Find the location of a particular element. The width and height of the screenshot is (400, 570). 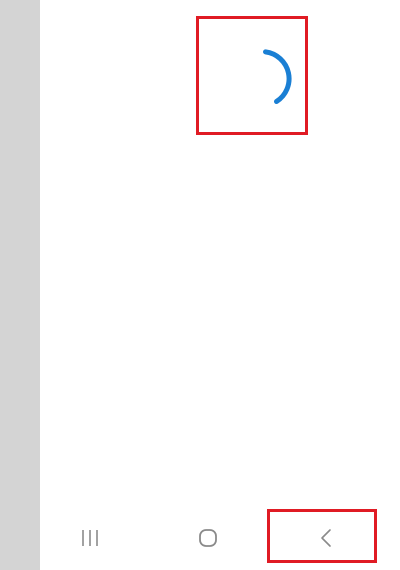

loading-spinner-icon is located at coordinates (277, 76).